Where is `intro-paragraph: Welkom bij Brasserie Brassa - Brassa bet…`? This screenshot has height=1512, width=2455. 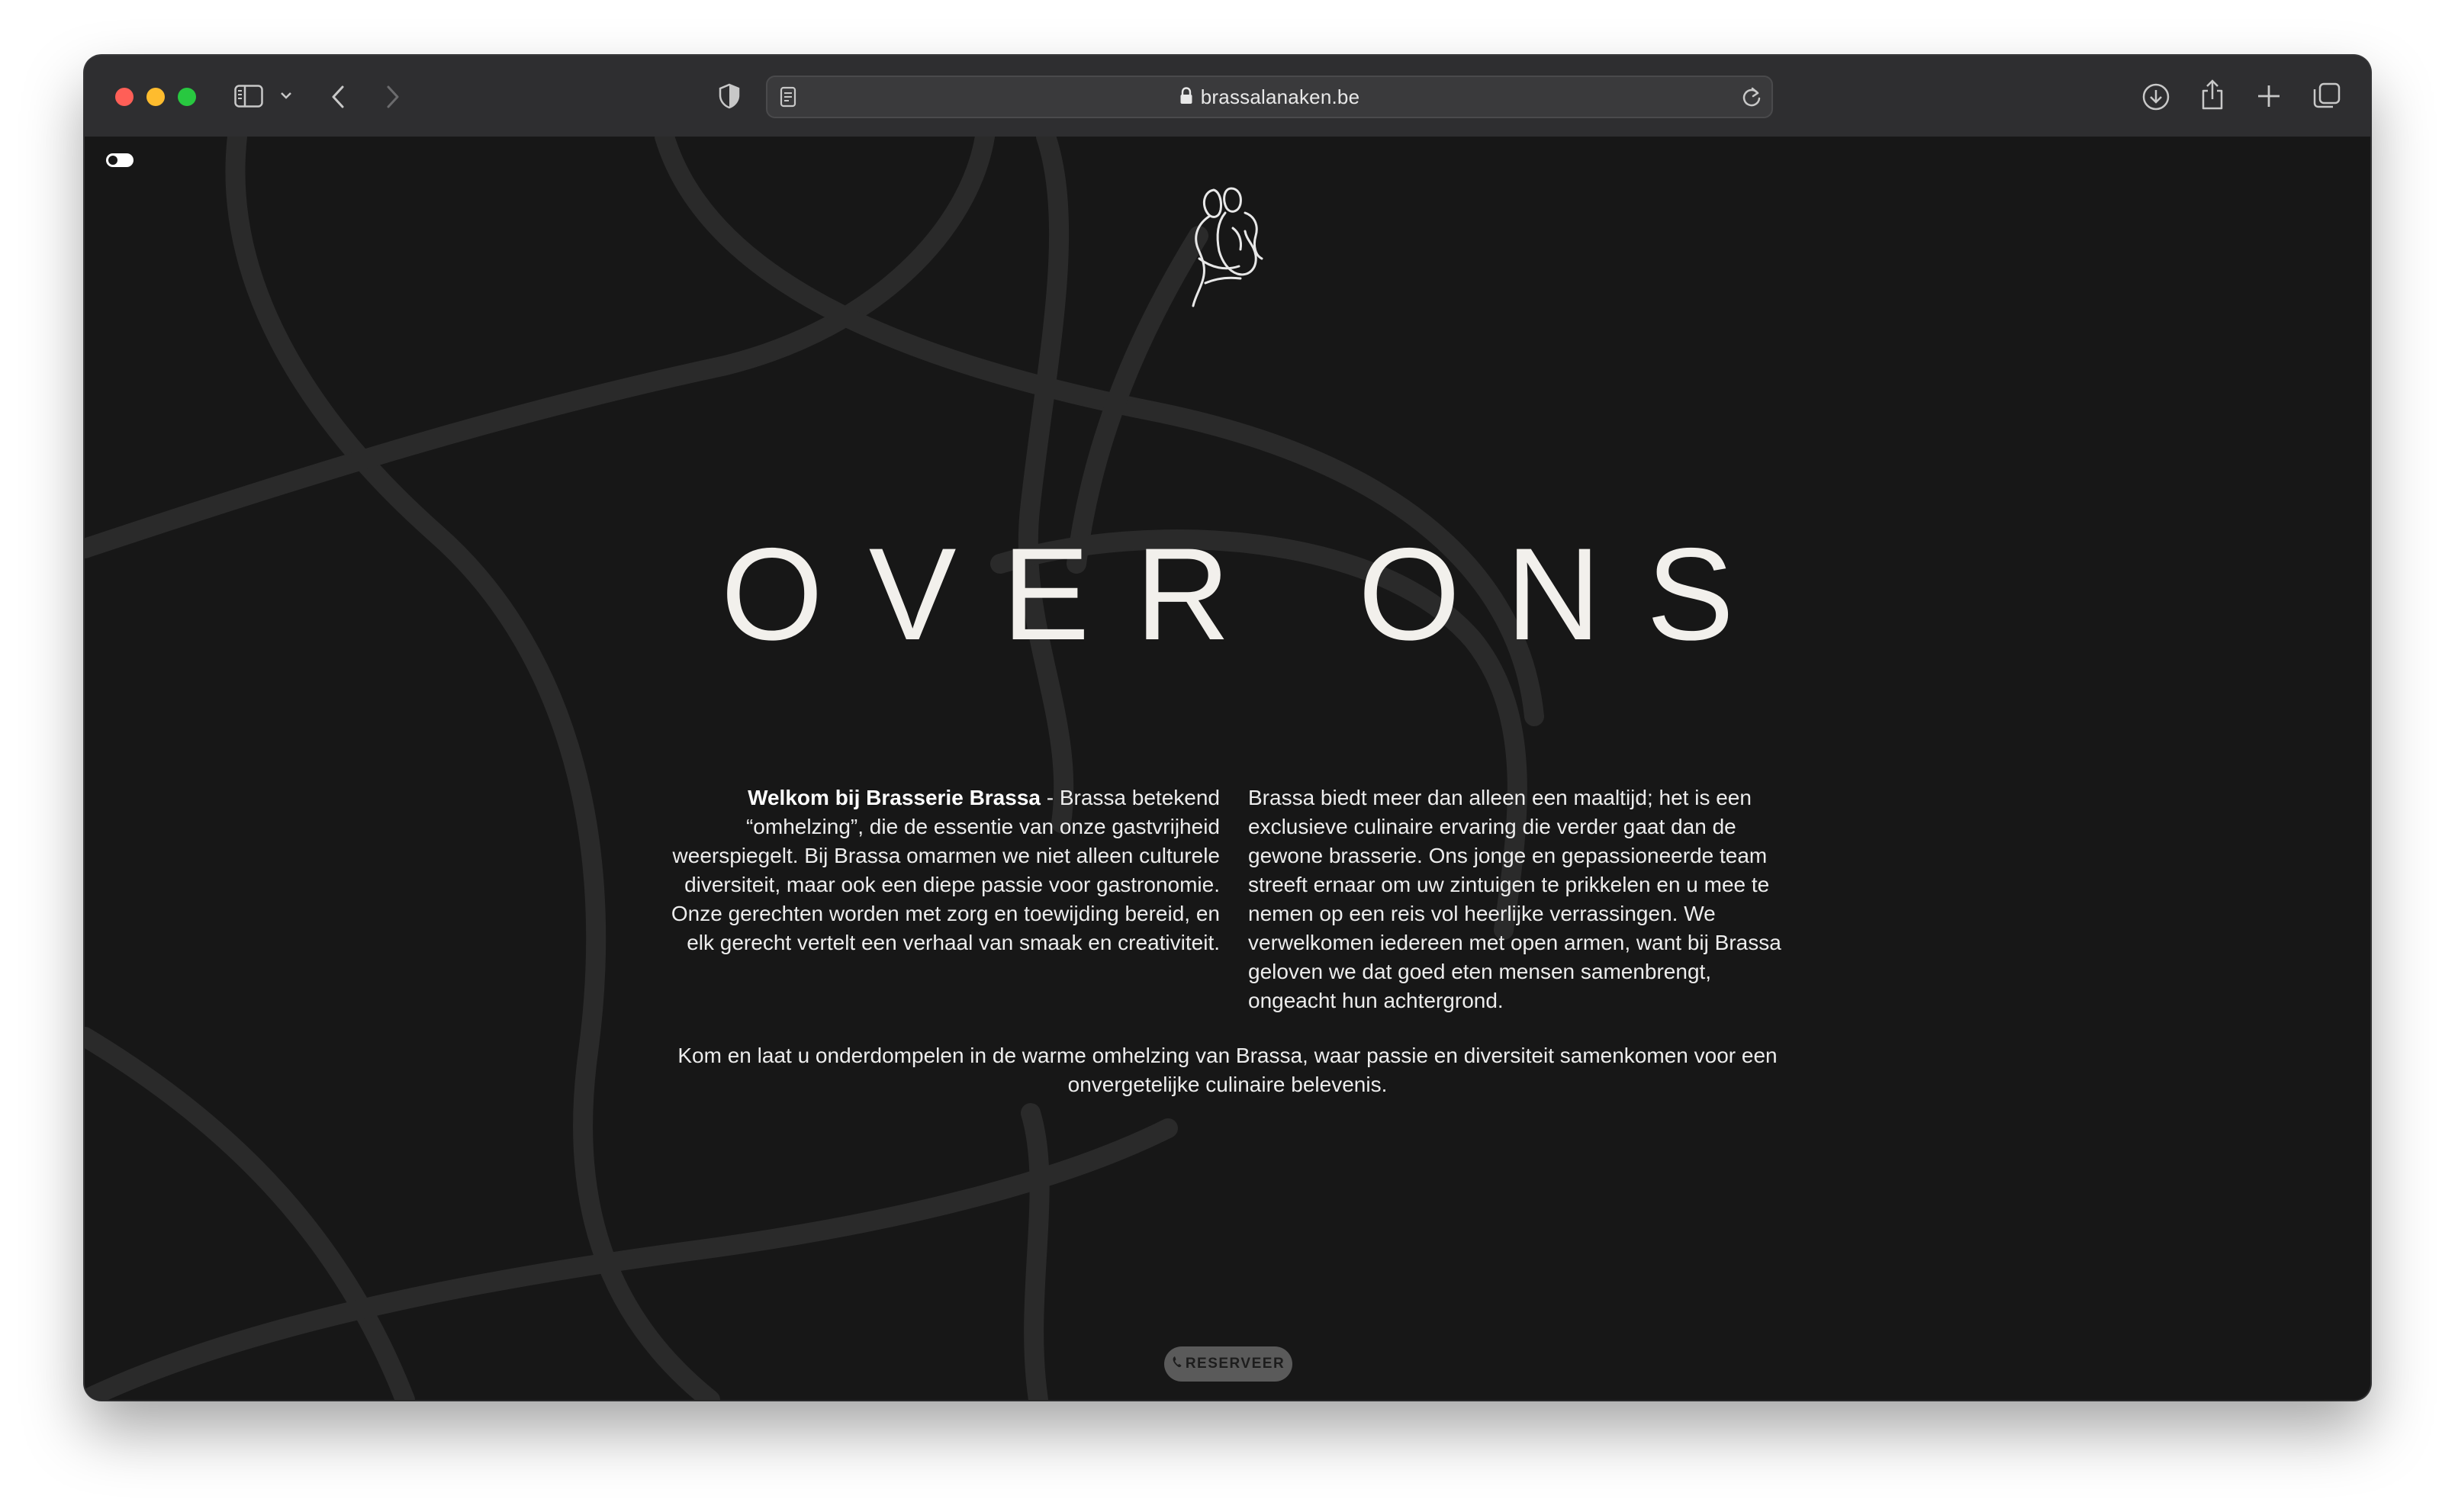
intro-paragraph: Welkom bij Brasserie Brassa - Brassa bet… is located at coordinates (945, 870).